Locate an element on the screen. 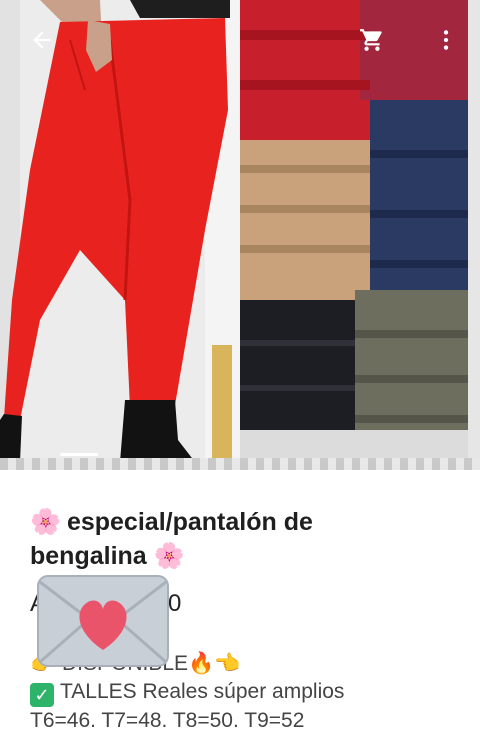  love-letter-icon is located at coordinates (103, 621).